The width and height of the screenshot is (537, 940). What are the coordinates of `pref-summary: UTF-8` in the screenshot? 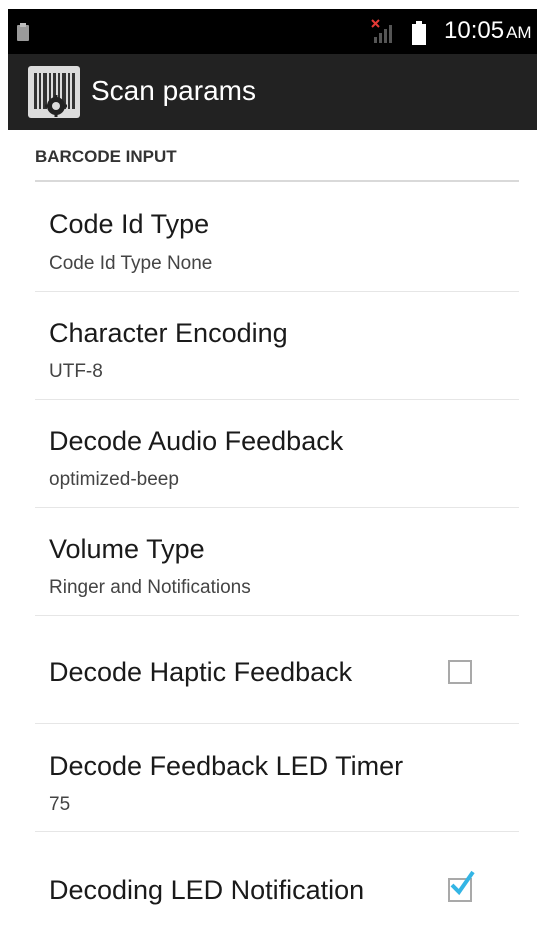 It's located at (76, 371).